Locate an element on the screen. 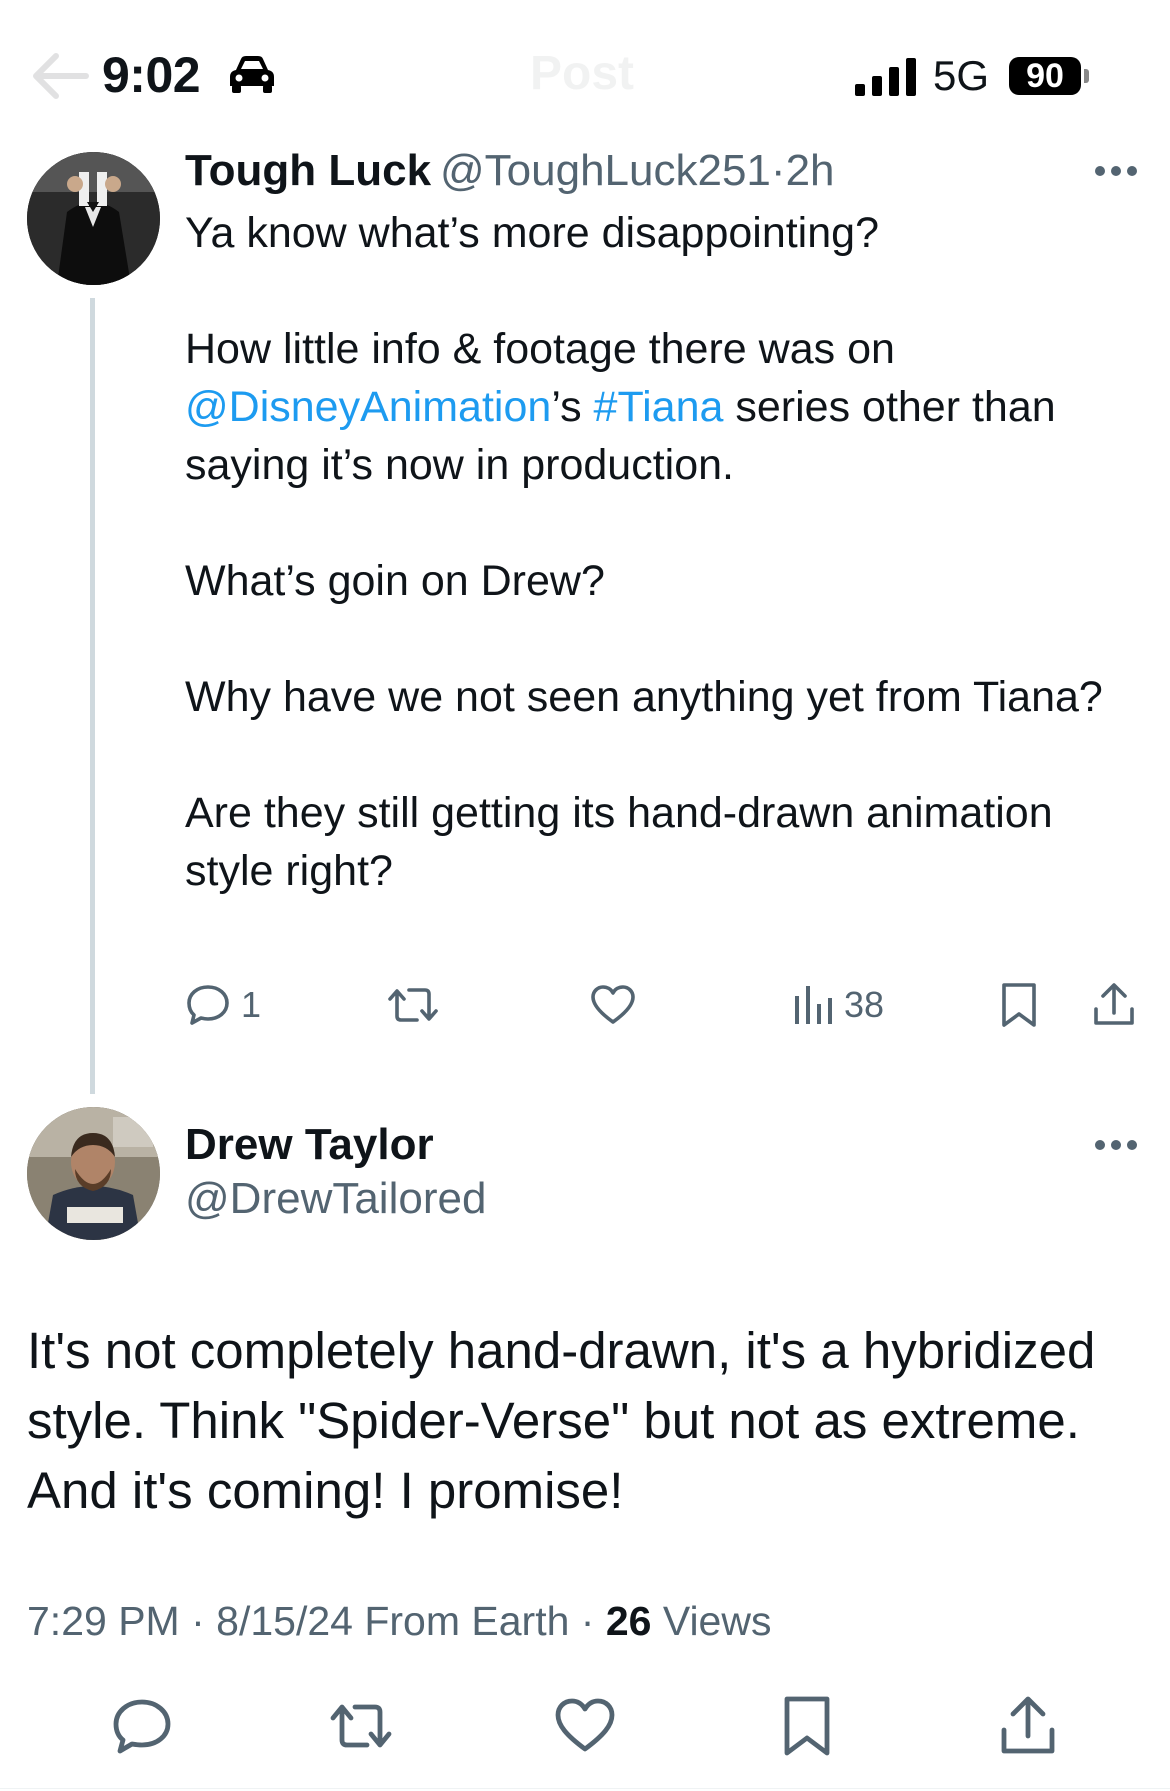  reply-button: 1 is located at coordinates (223, 1005).